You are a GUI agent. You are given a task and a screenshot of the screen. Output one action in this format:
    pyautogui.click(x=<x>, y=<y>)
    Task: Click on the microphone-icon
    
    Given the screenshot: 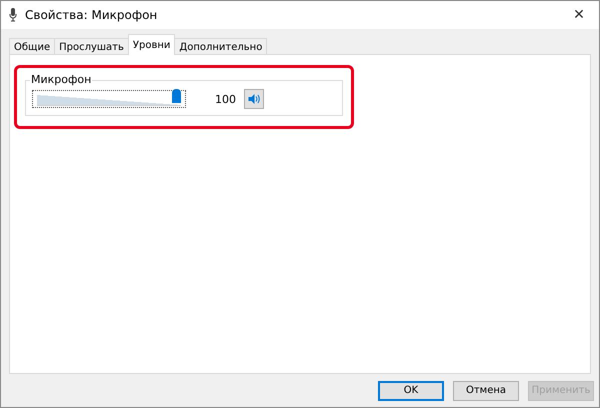 What is the action you would take?
    pyautogui.click(x=13, y=15)
    